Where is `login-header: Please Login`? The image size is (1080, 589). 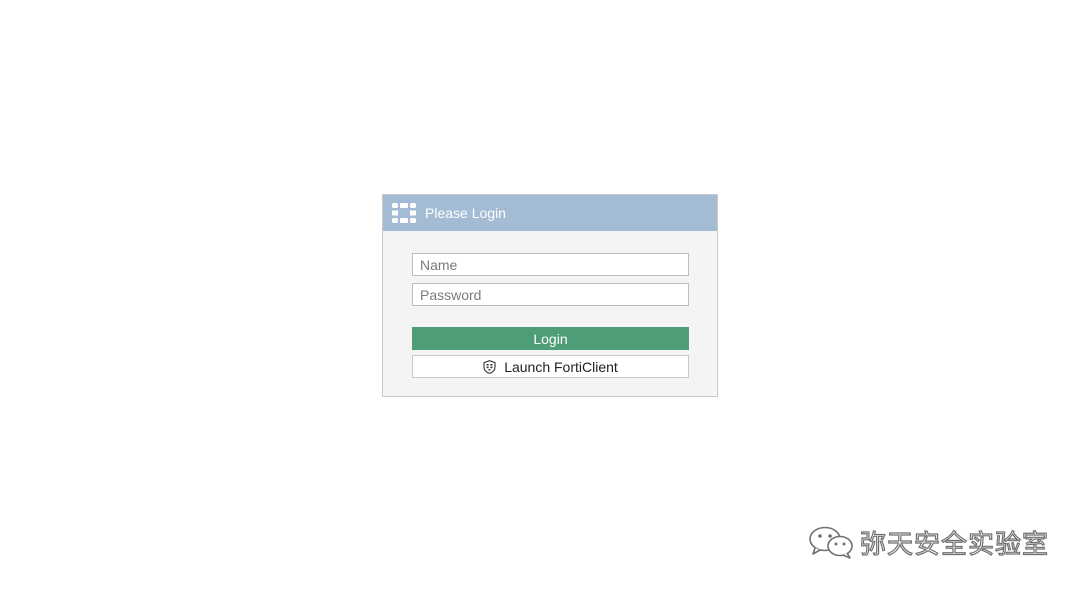 login-header: Please Login is located at coordinates (550, 213).